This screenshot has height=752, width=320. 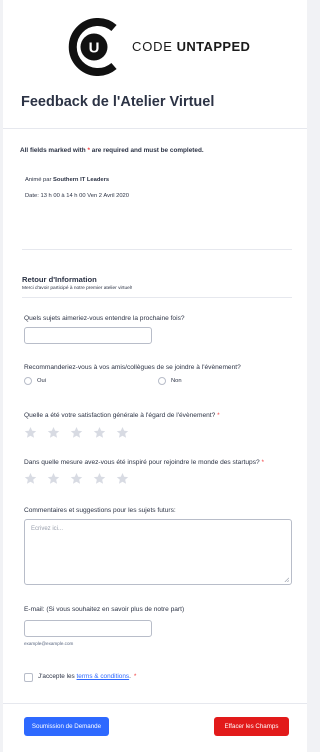 What do you see at coordinates (286, 579) in the screenshot?
I see `resize-handle-icon` at bounding box center [286, 579].